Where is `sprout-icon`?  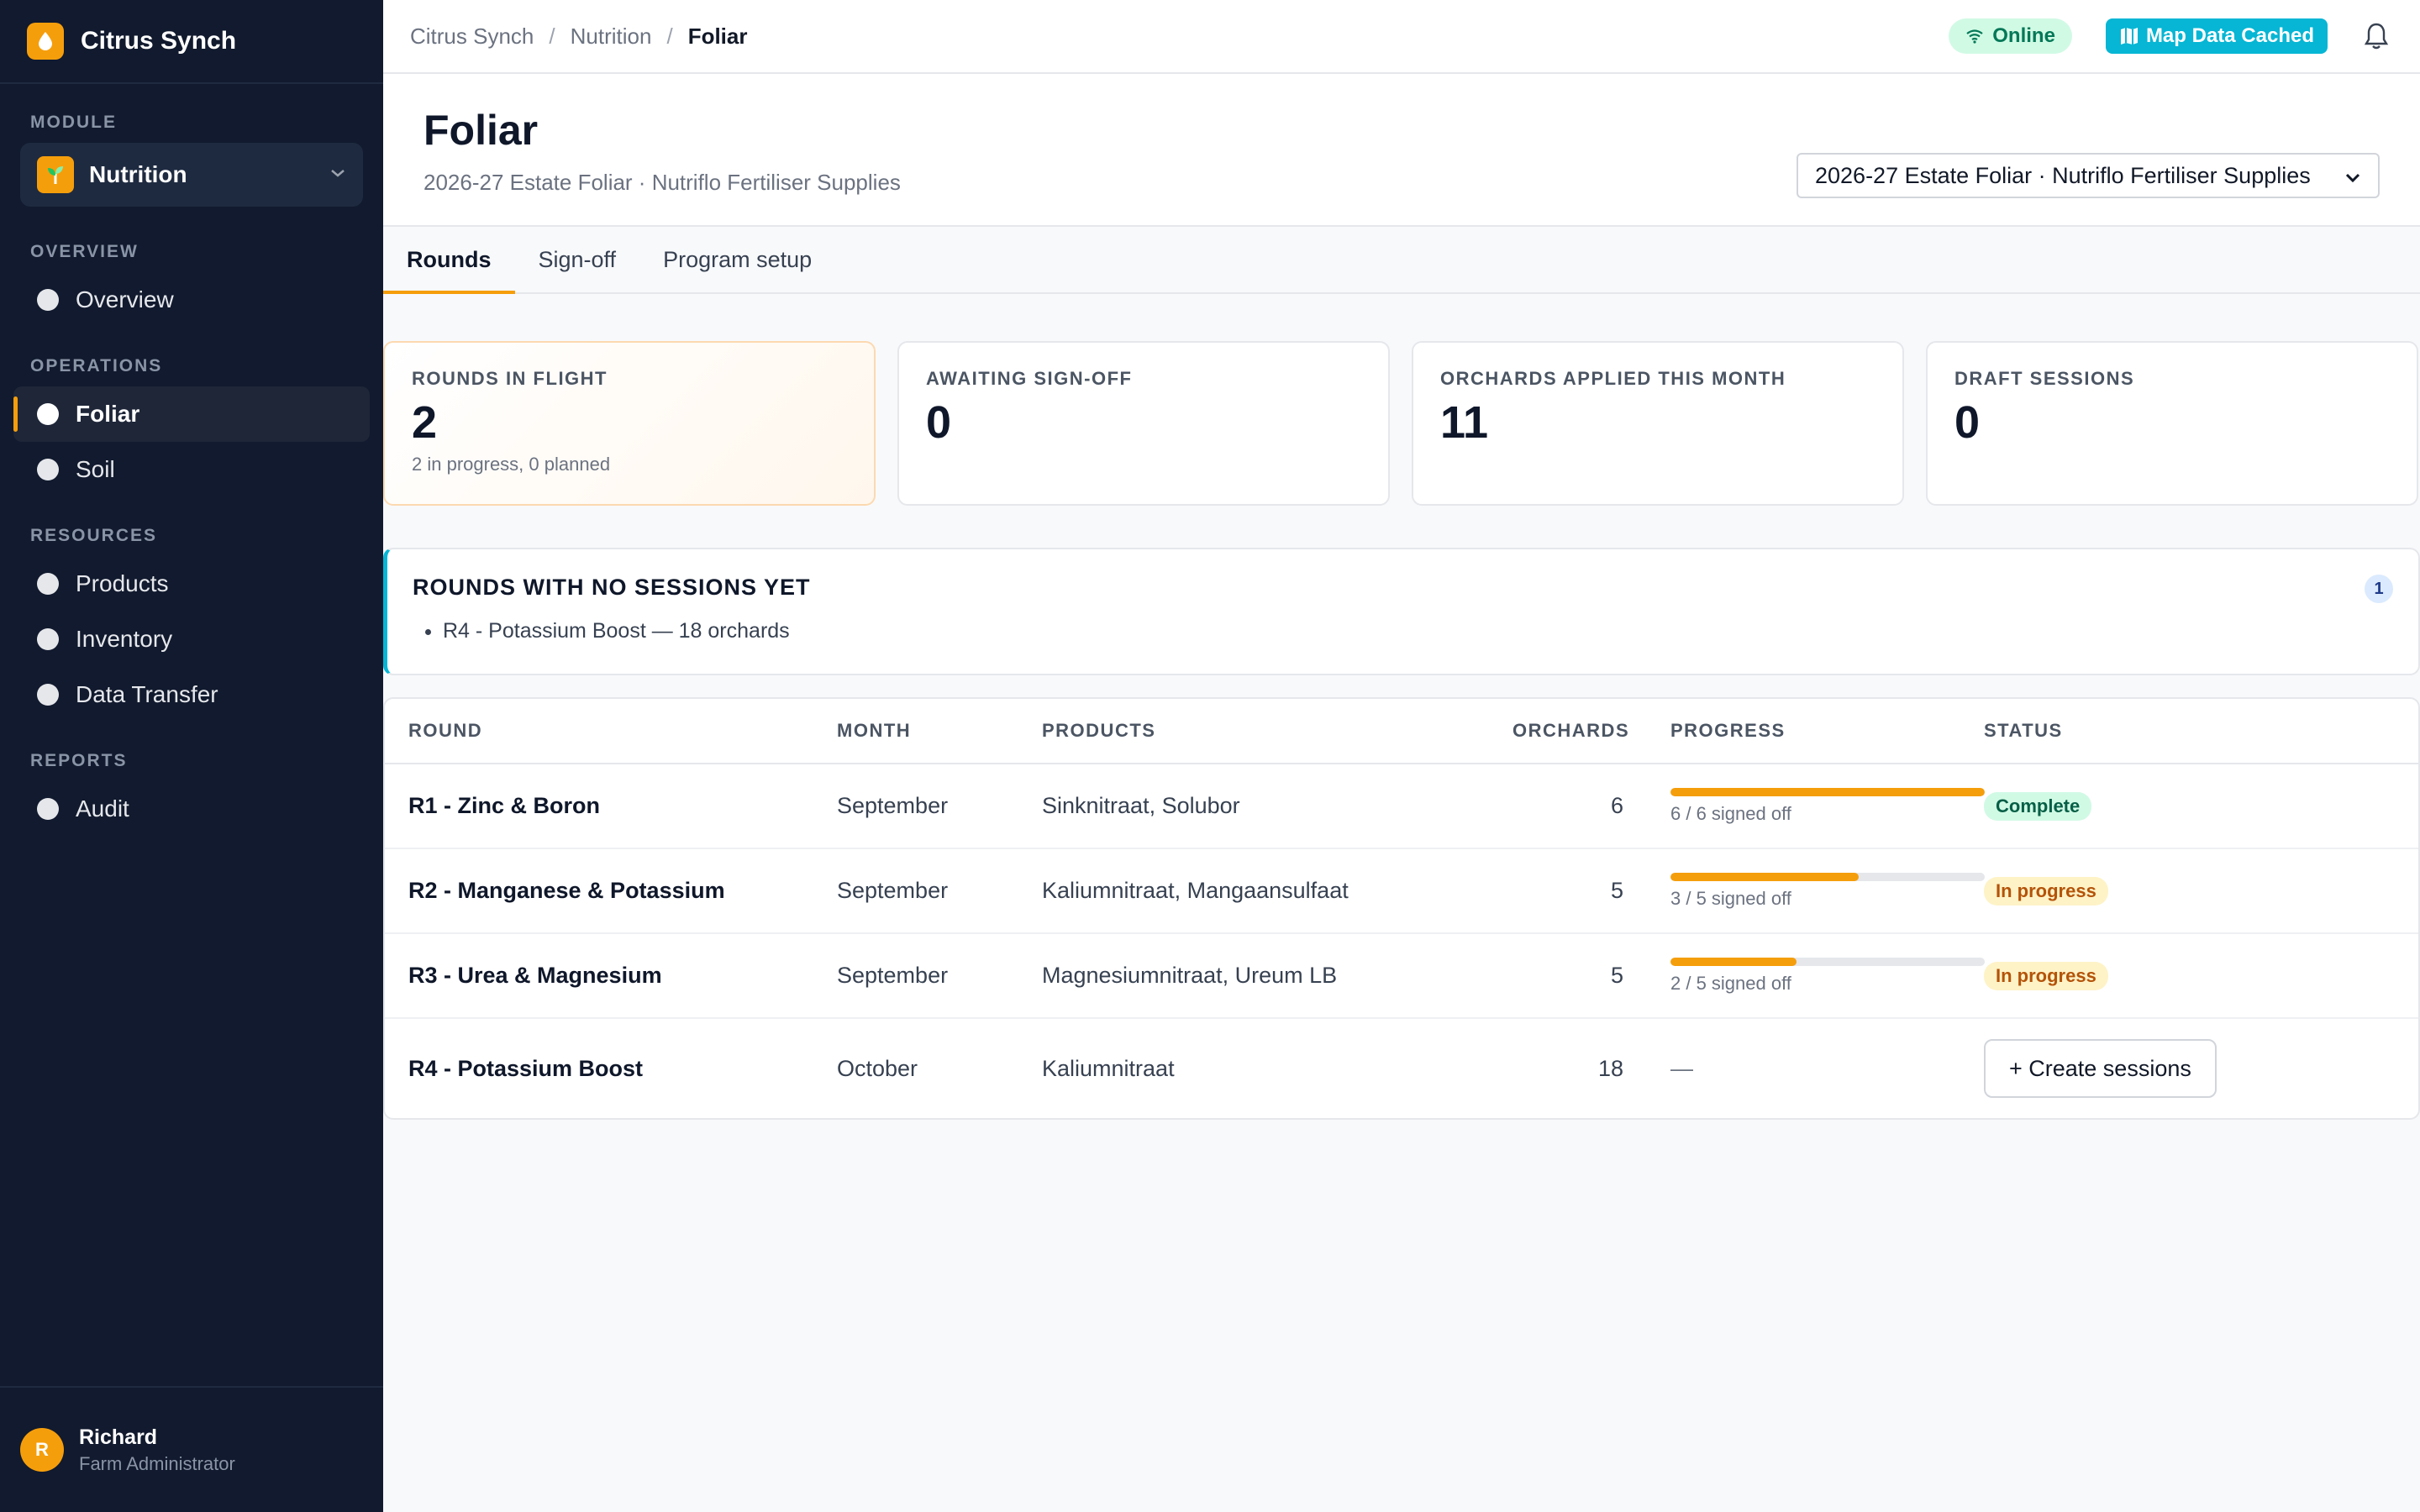 sprout-icon is located at coordinates (55, 174).